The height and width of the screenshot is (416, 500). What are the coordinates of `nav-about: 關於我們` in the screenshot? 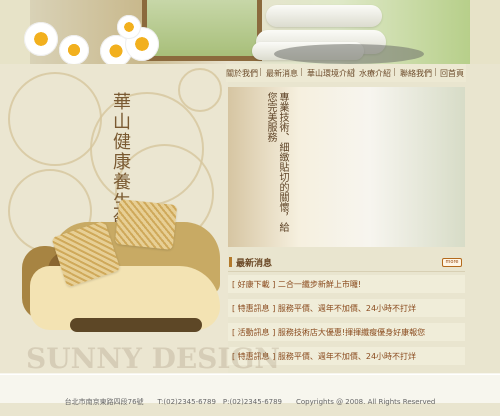 It's located at (242, 73).